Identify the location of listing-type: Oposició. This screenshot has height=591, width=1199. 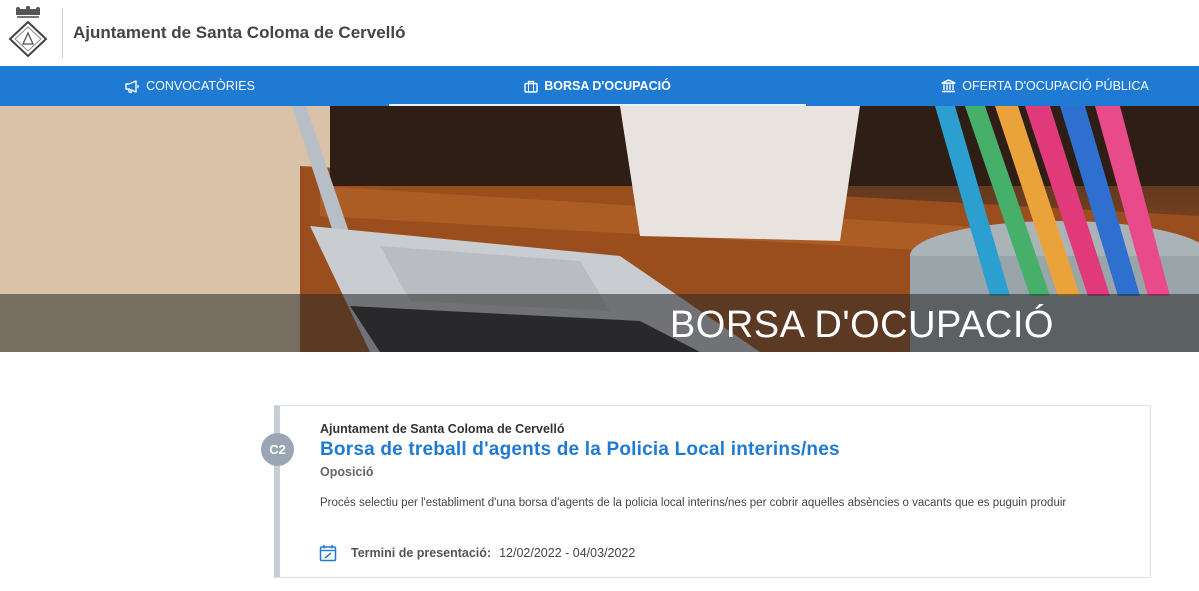
(347, 472).